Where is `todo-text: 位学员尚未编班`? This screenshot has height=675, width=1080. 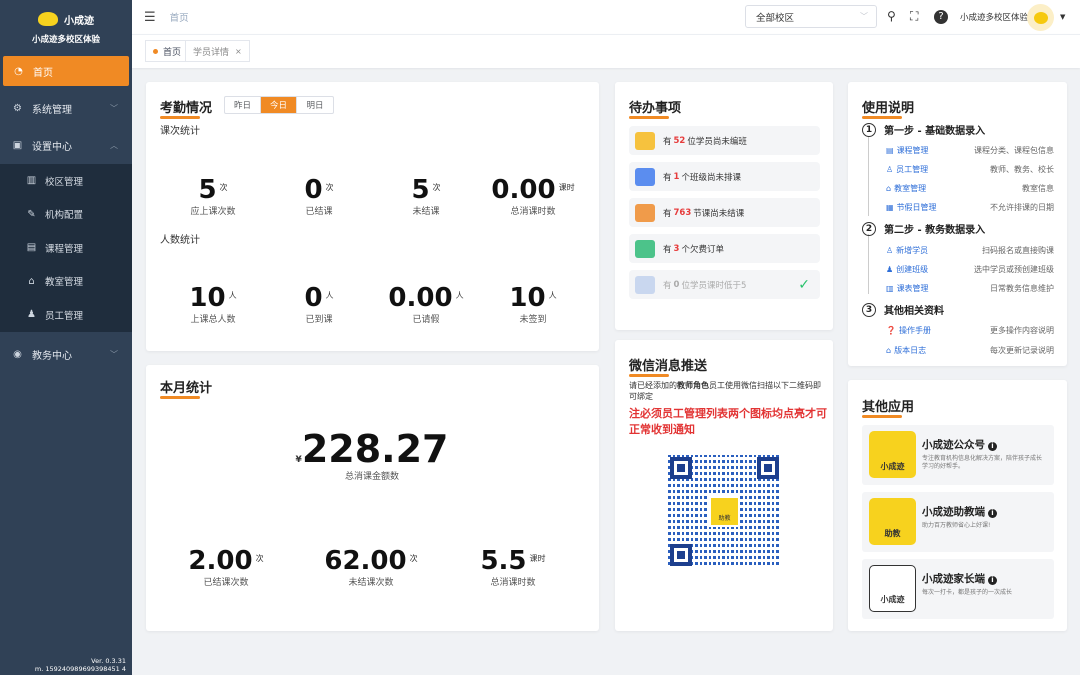 todo-text: 位学员尚未编班 is located at coordinates (717, 141).